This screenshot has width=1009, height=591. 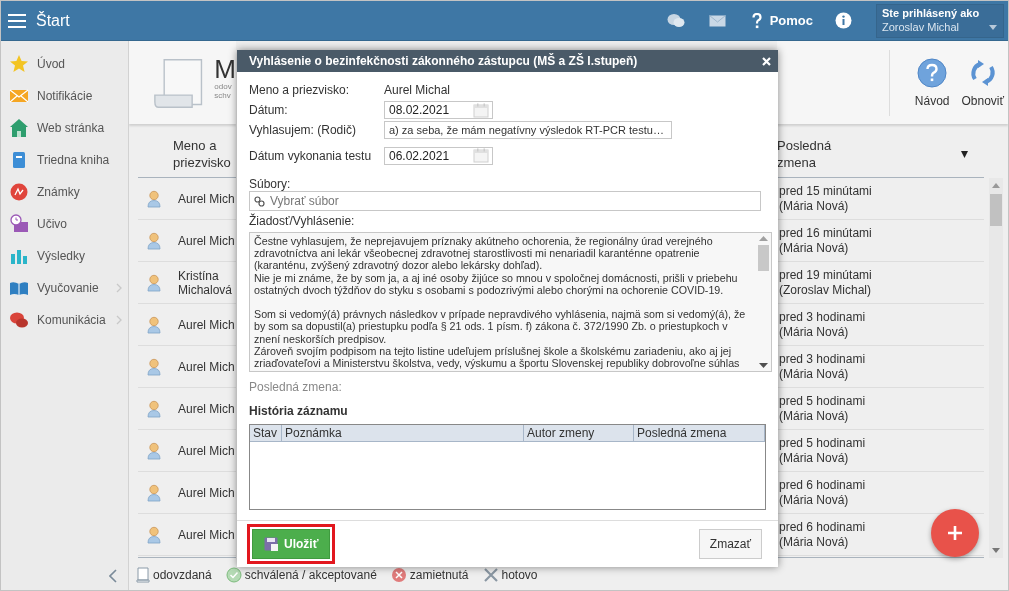 What do you see at coordinates (64, 320) in the screenshot?
I see `sidebar-item: Komunikácia` at bounding box center [64, 320].